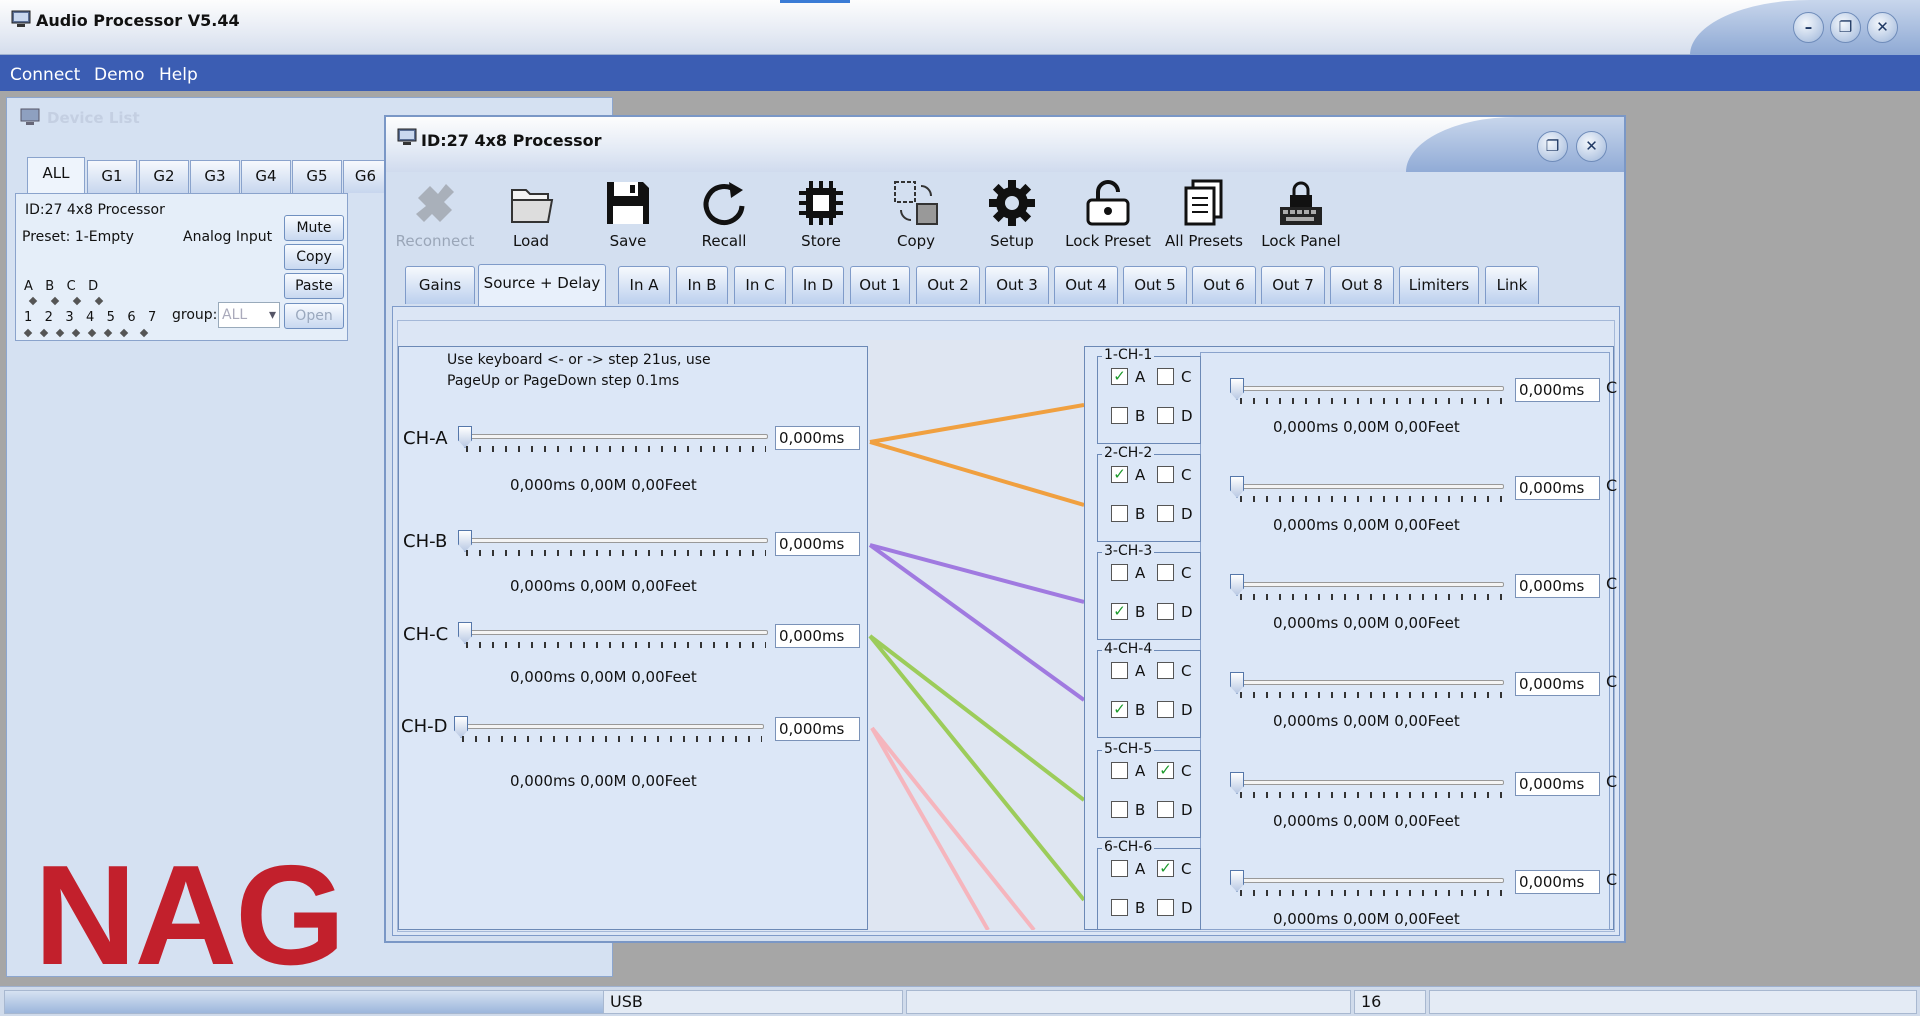 The height and width of the screenshot is (1016, 1920). What do you see at coordinates (1165, 907) in the screenshot?
I see `output-6-source-d-checkbox` at bounding box center [1165, 907].